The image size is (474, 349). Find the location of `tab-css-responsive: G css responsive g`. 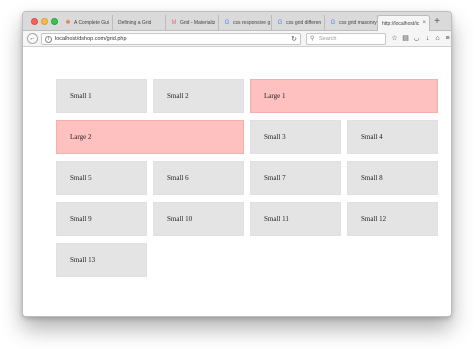

tab-css-responsive: G css responsive g is located at coordinates (246, 23).